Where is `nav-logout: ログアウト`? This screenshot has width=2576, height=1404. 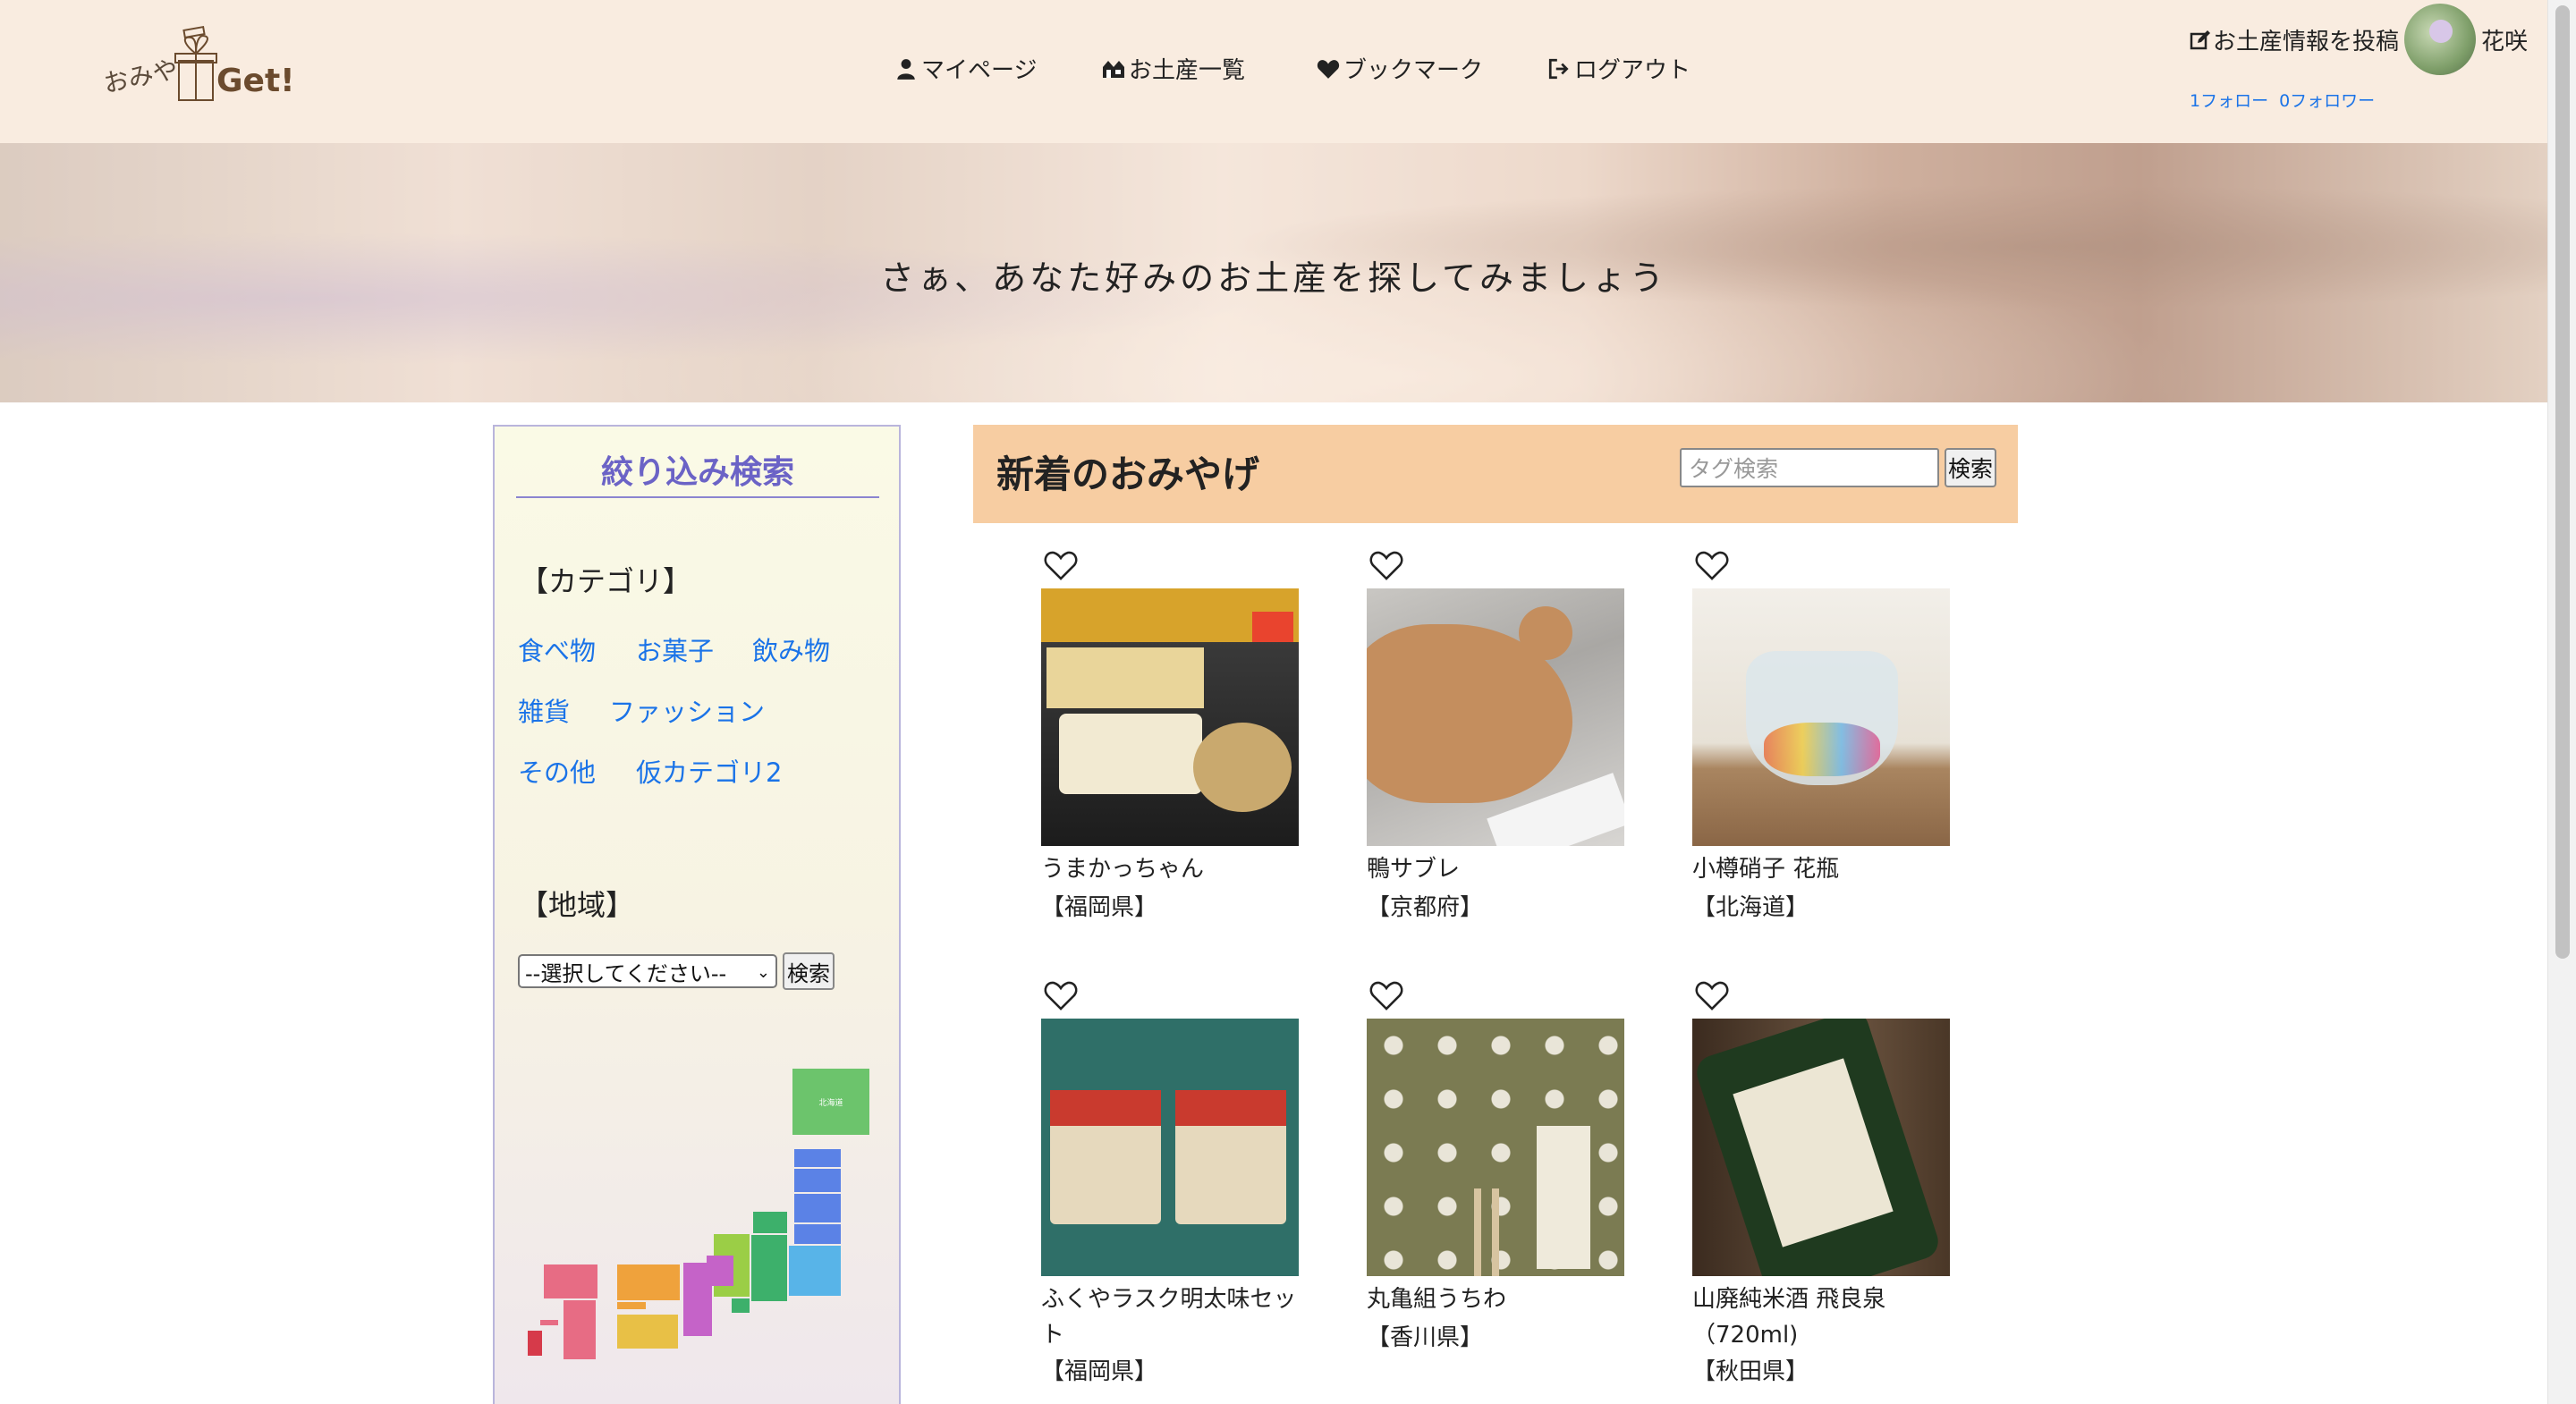 nav-logout: ログアウト is located at coordinates (1618, 69).